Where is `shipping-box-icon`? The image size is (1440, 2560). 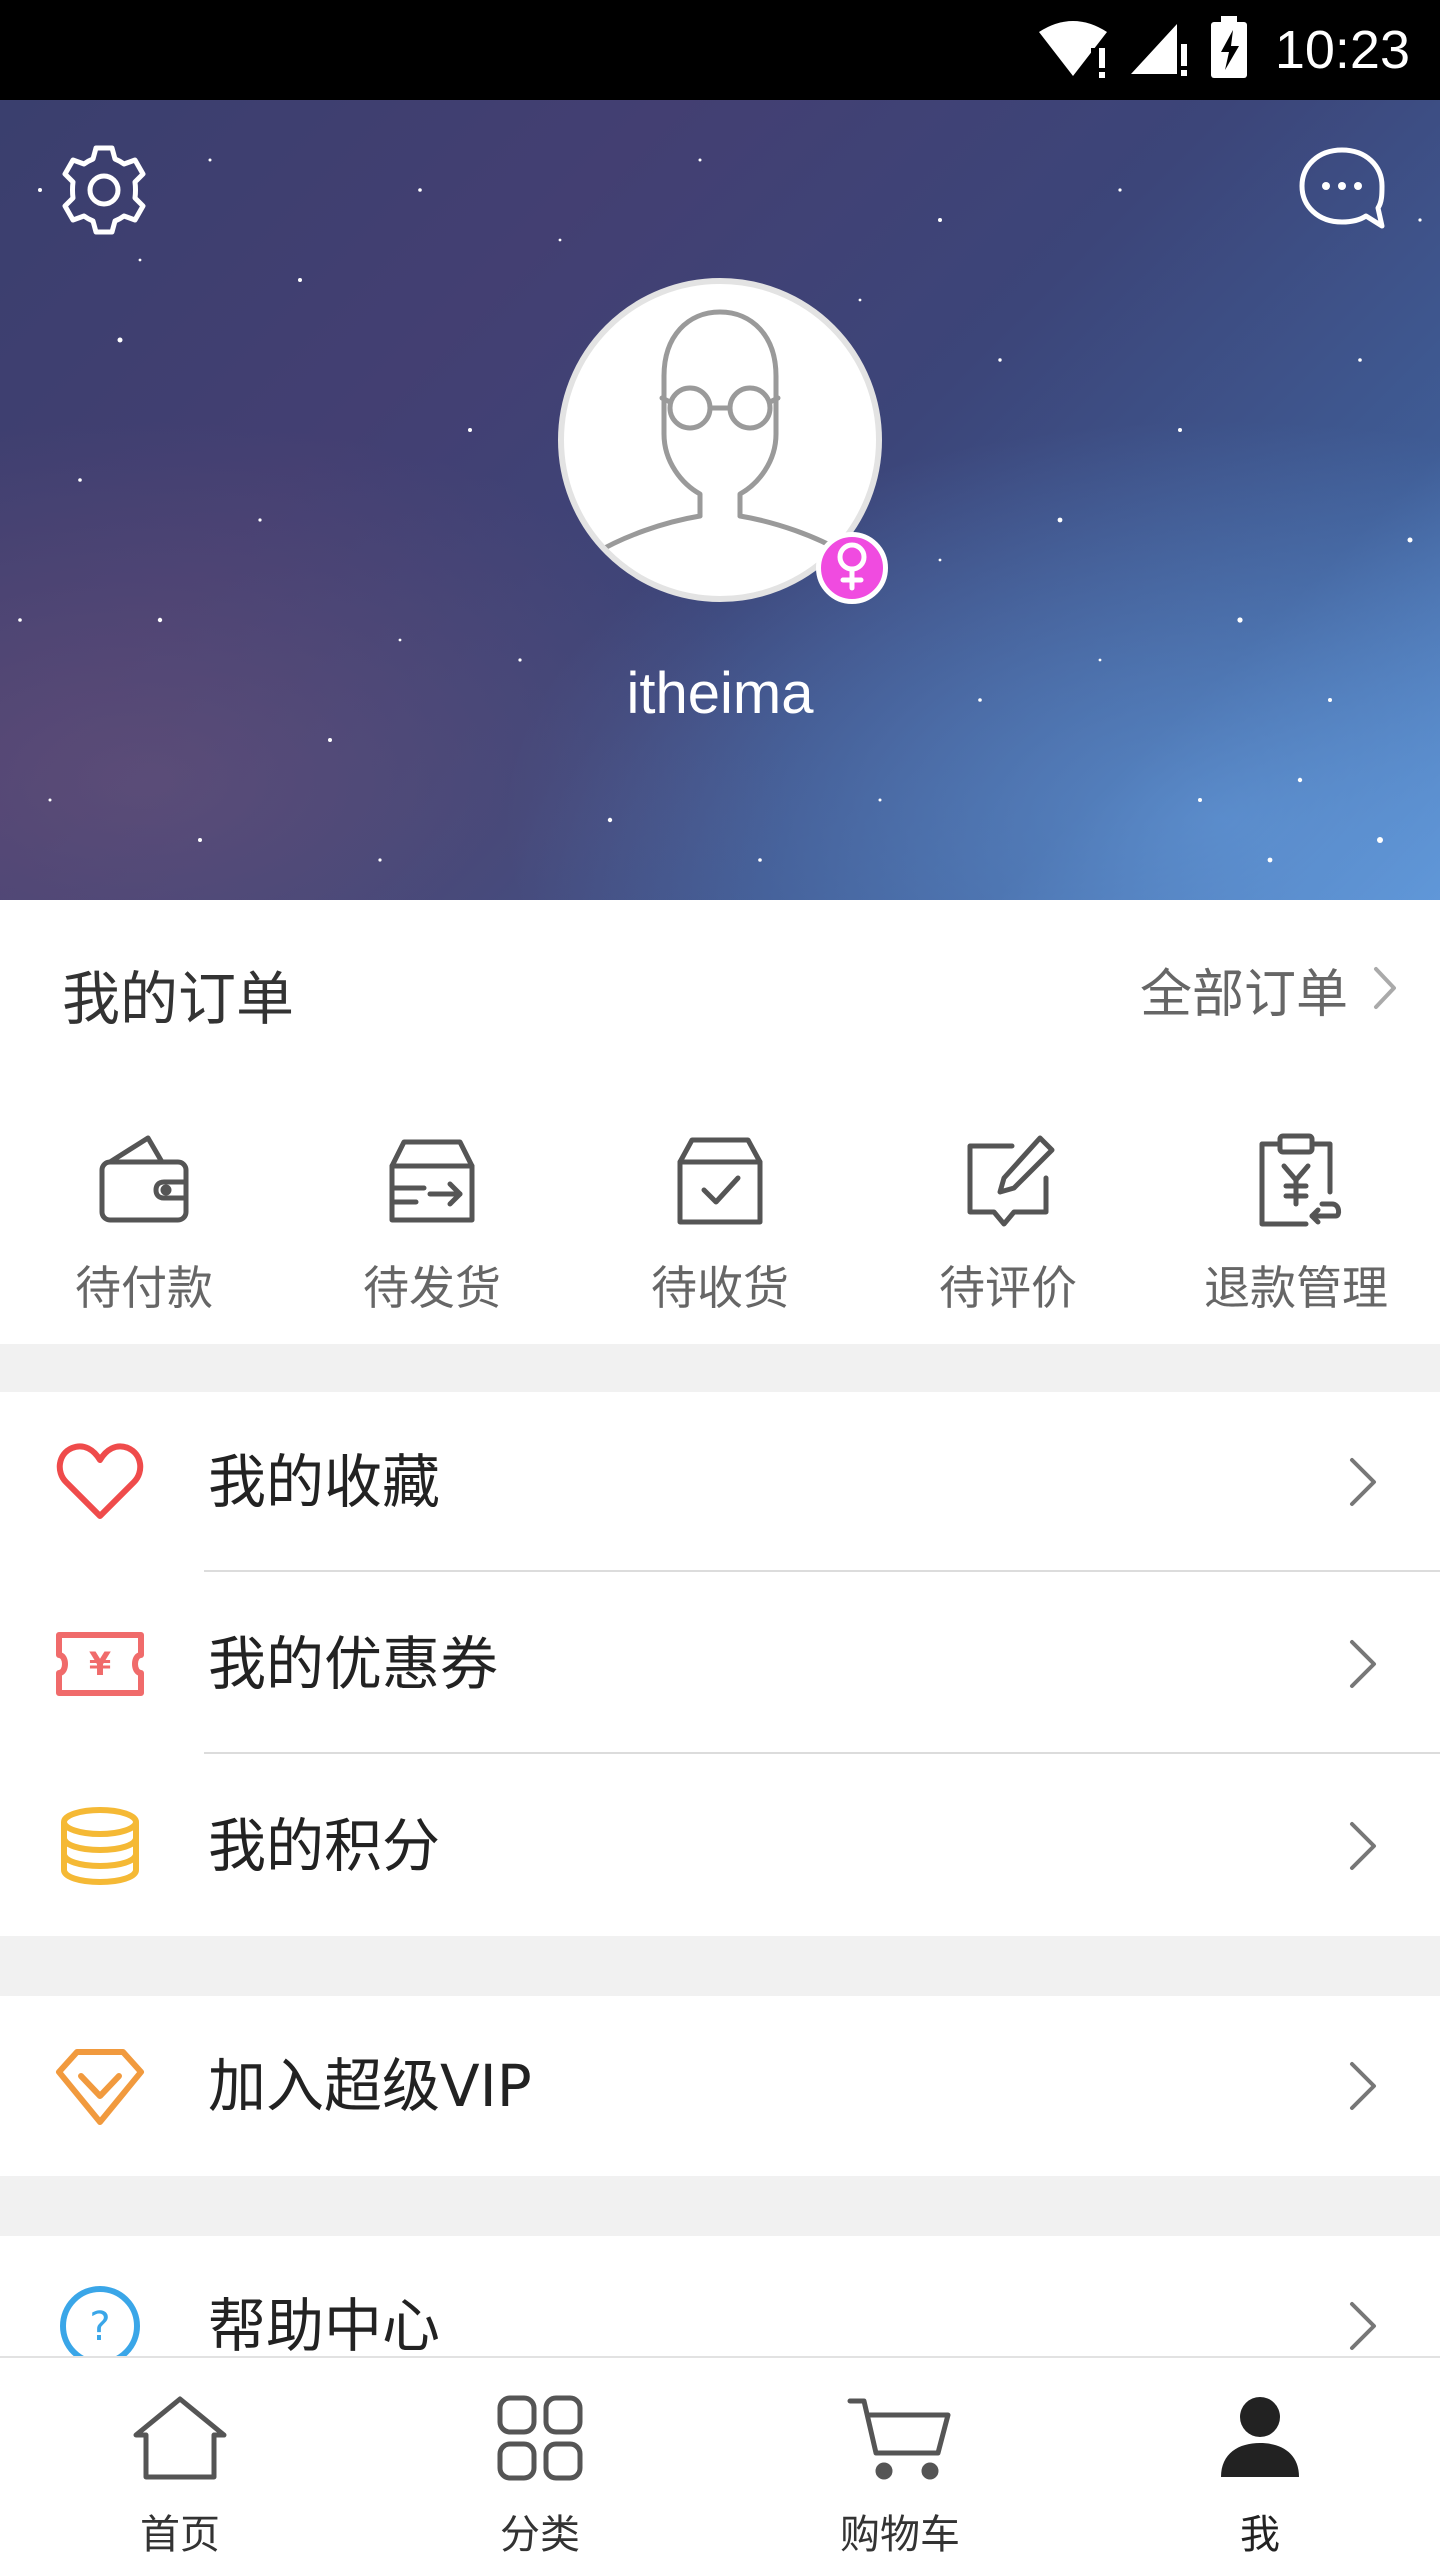 shipping-box-icon is located at coordinates (432, 1180).